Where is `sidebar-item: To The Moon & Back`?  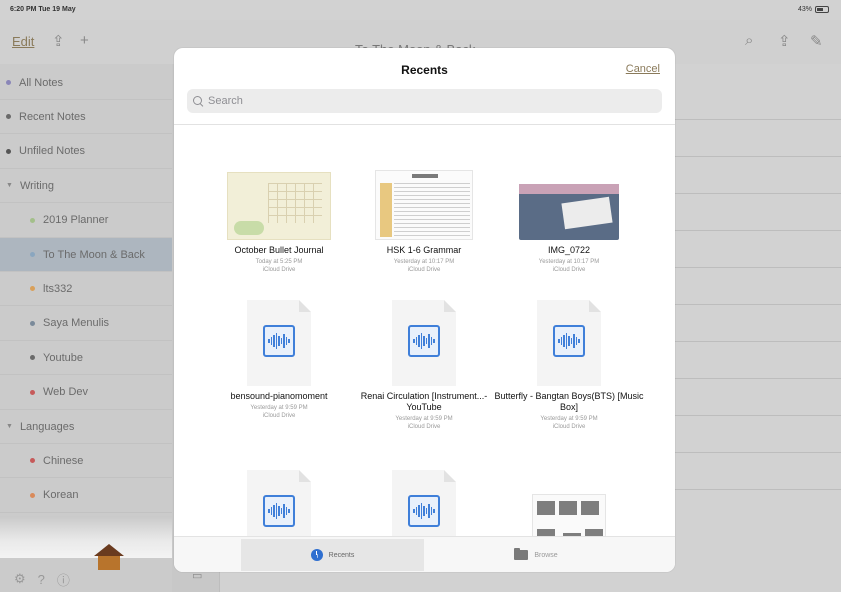
sidebar-item: To The Moon & Back is located at coordinates (86, 255).